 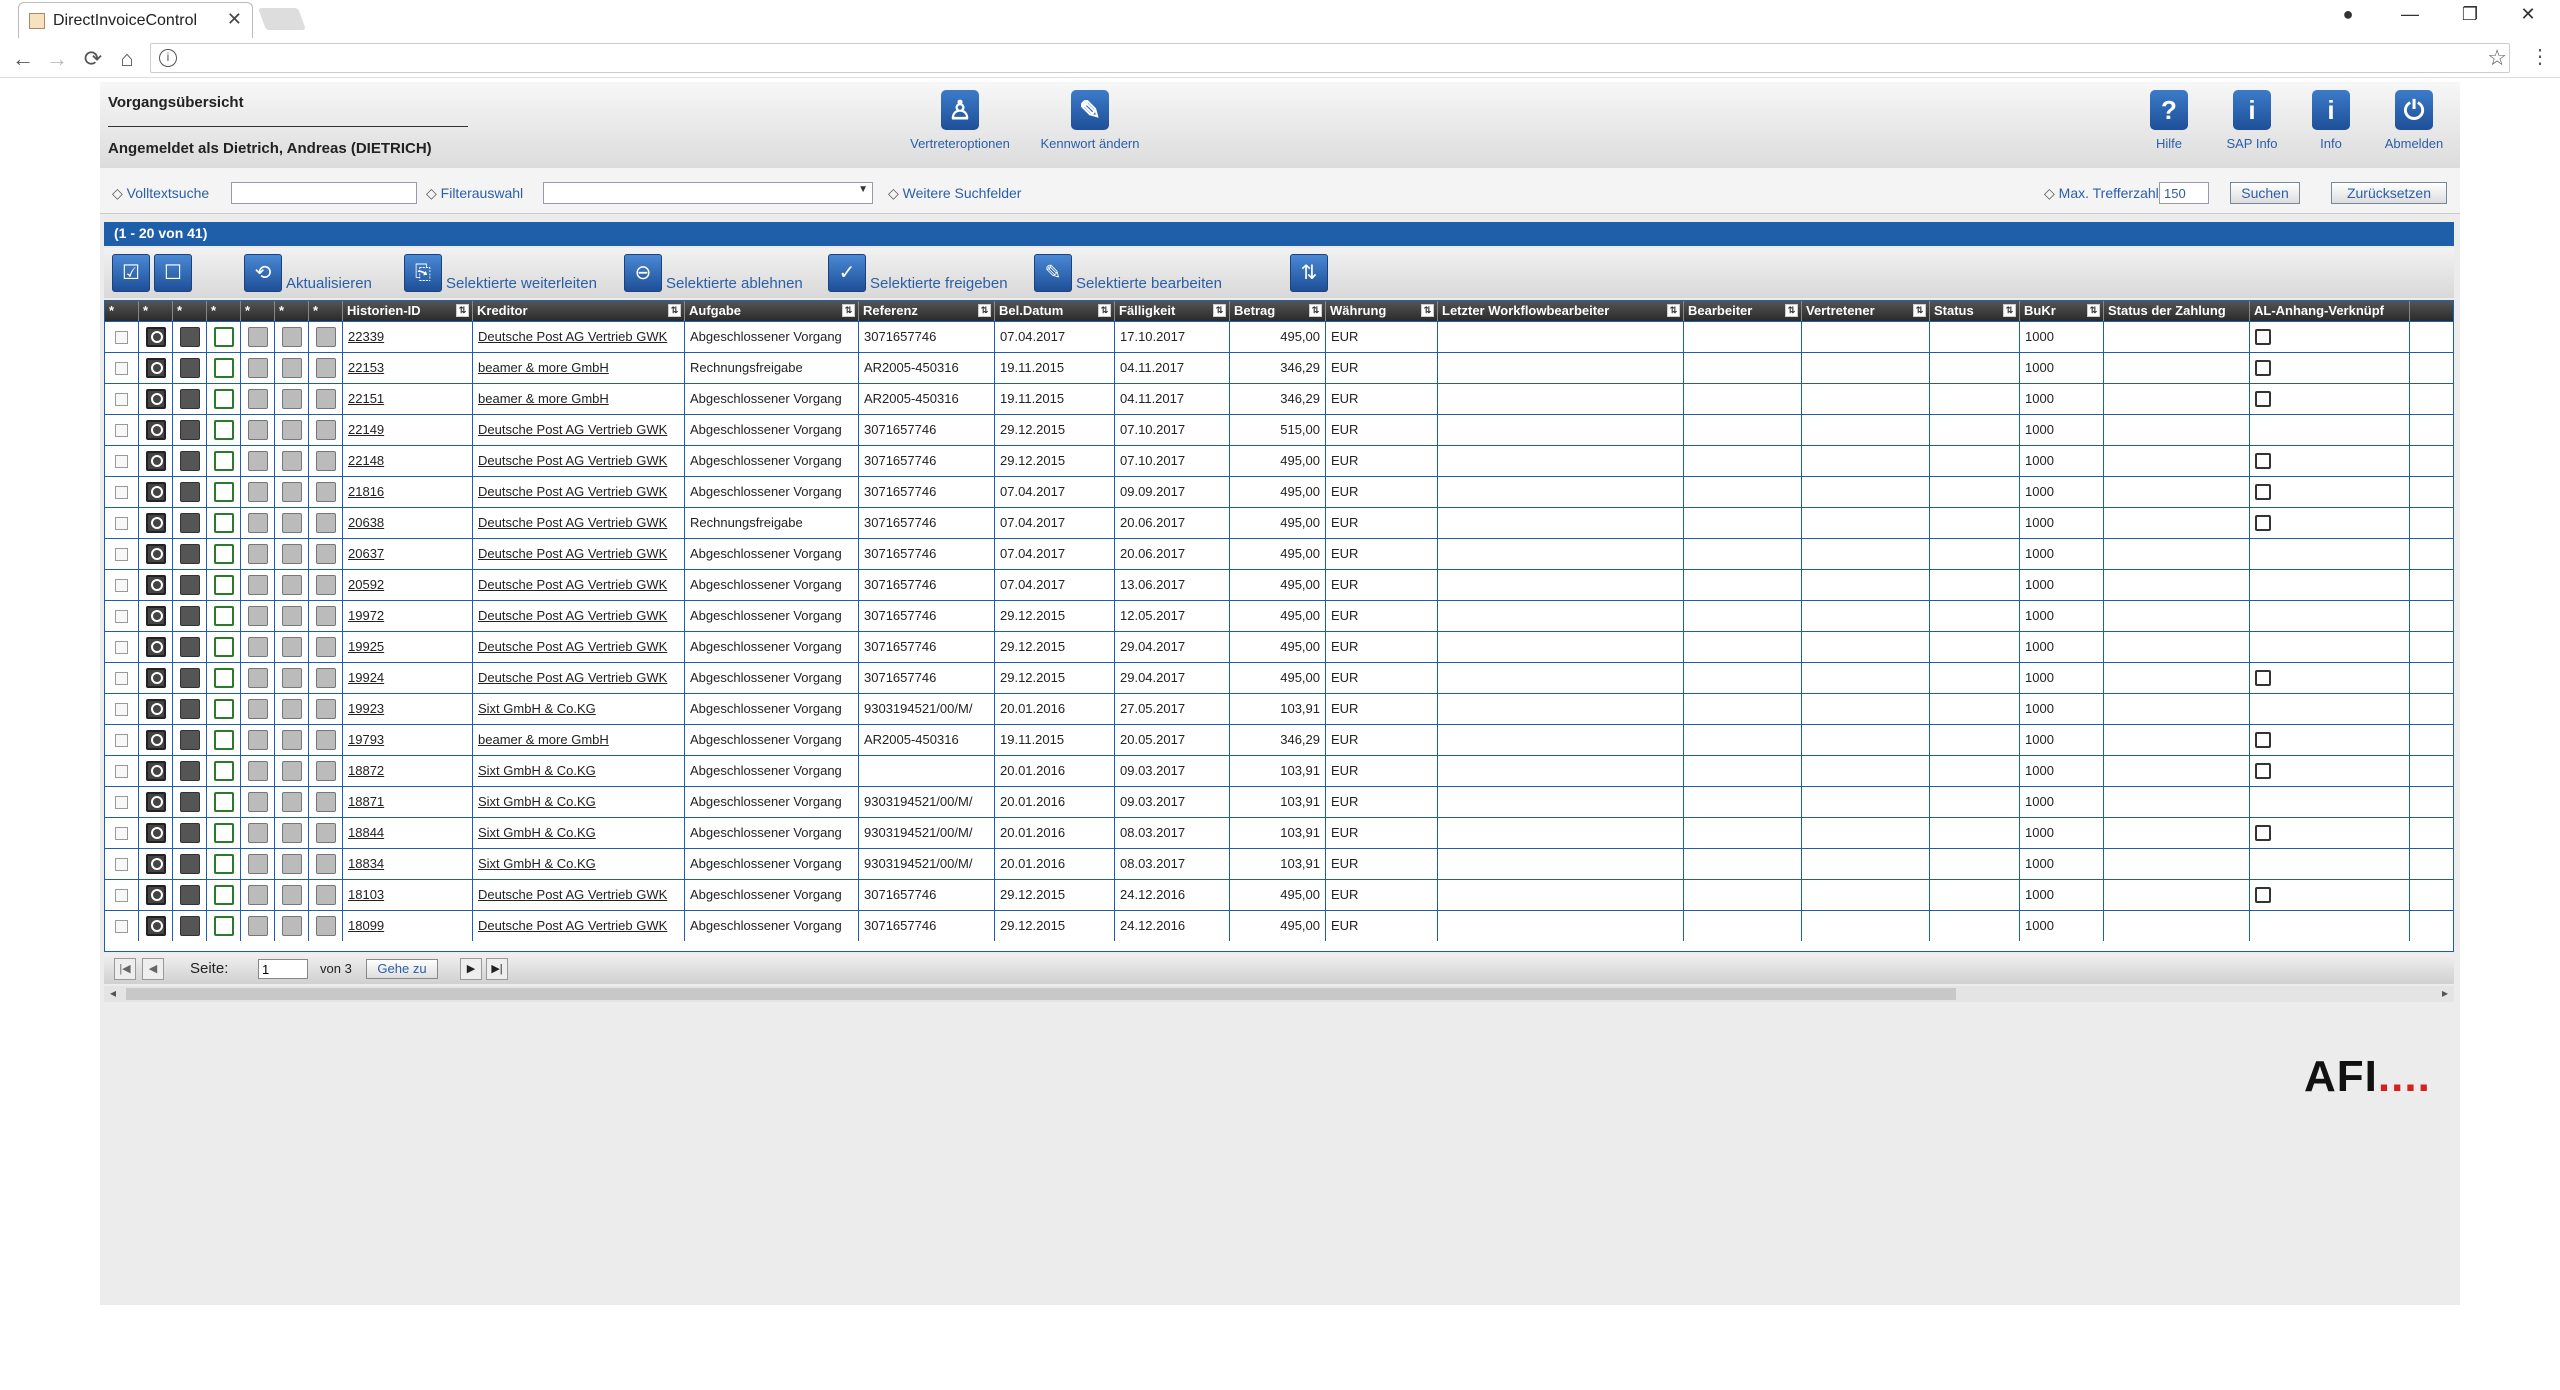 What do you see at coordinates (283, 969) in the screenshot?
I see `page-input` at bounding box center [283, 969].